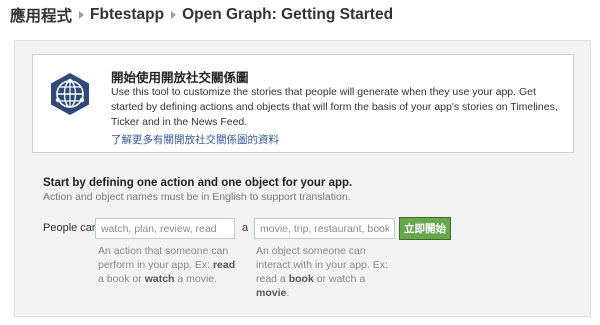 The width and height of the screenshot is (600, 325). Describe the element at coordinates (165, 228) in the screenshot. I see `action-input` at that location.